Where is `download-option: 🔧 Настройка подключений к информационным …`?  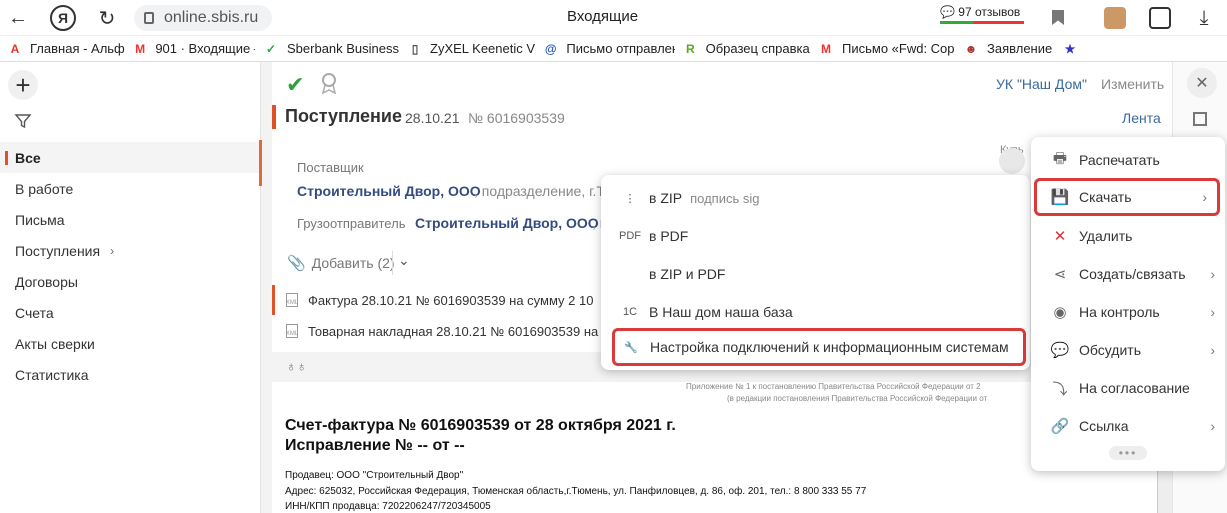 download-option: 🔧 Настройка подключений к информационным … is located at coordinates (819, 347).